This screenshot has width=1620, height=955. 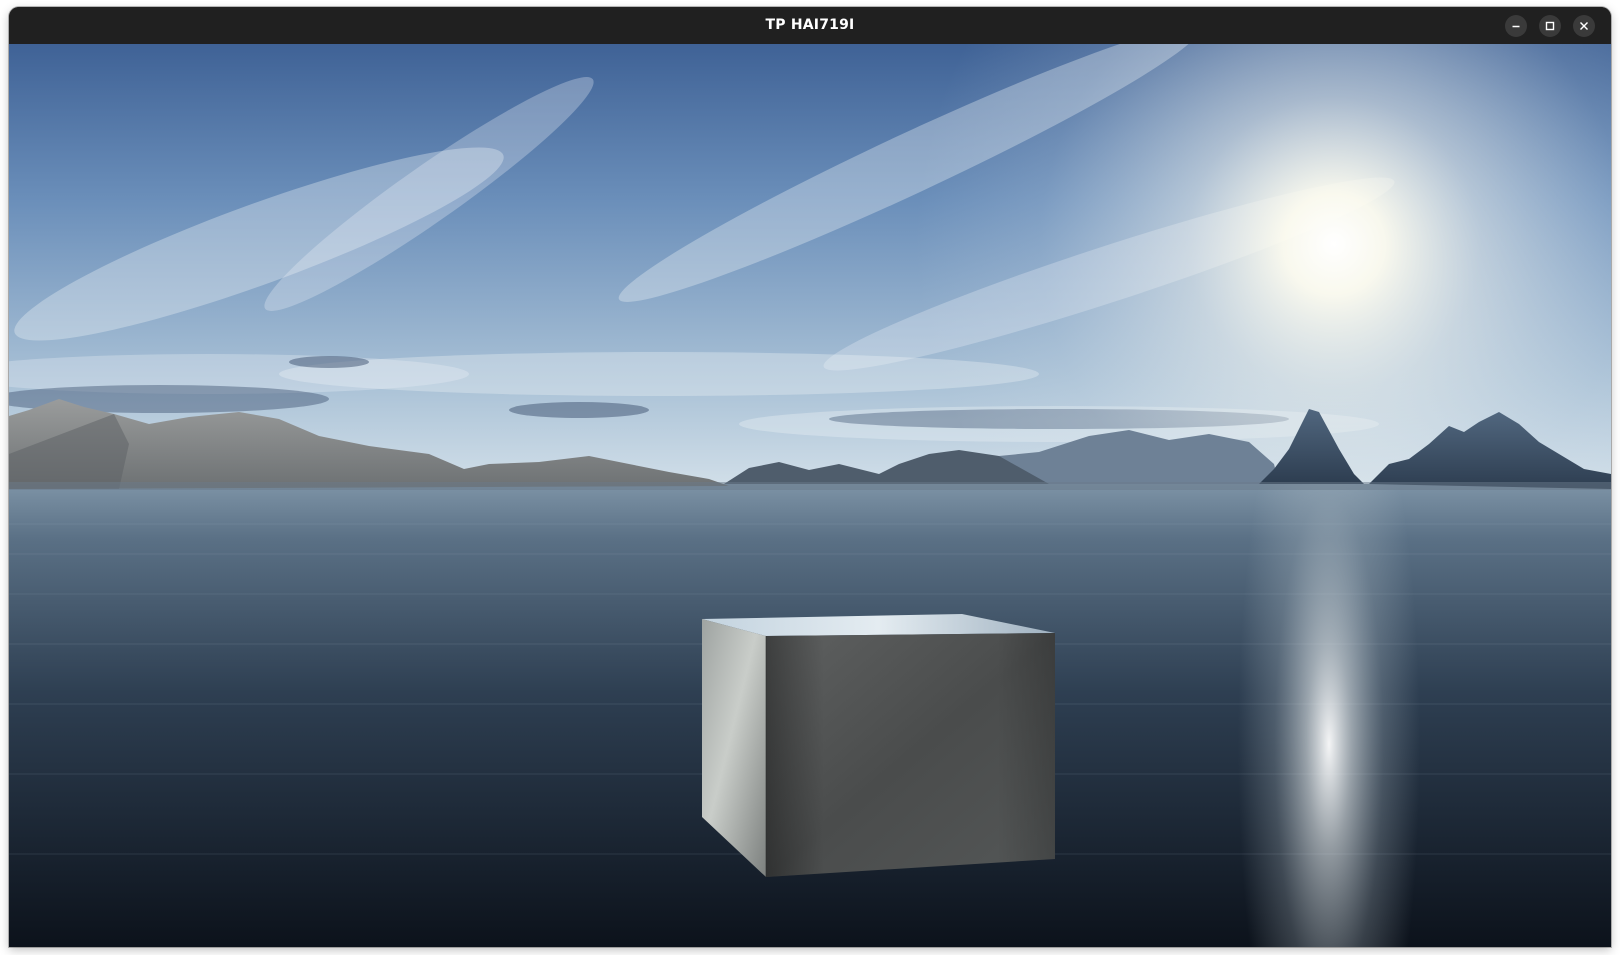 I want to click on close-icon, so click(x=1584, y=26).